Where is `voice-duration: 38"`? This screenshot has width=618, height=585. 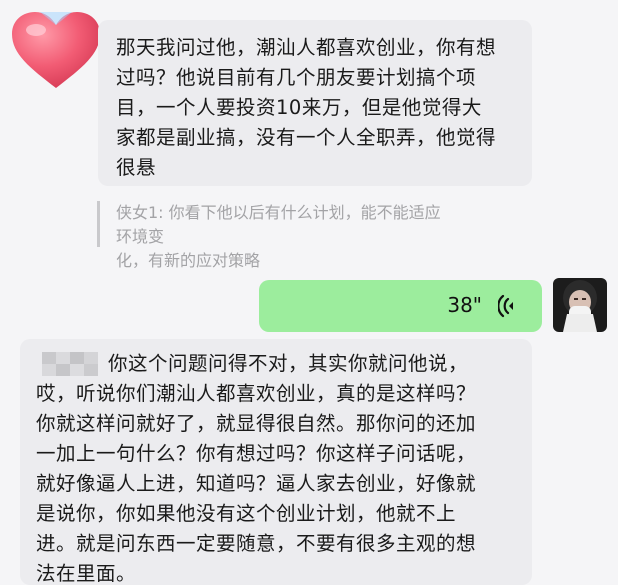 voice-duration: 38" is located at coordinates (464, 305).